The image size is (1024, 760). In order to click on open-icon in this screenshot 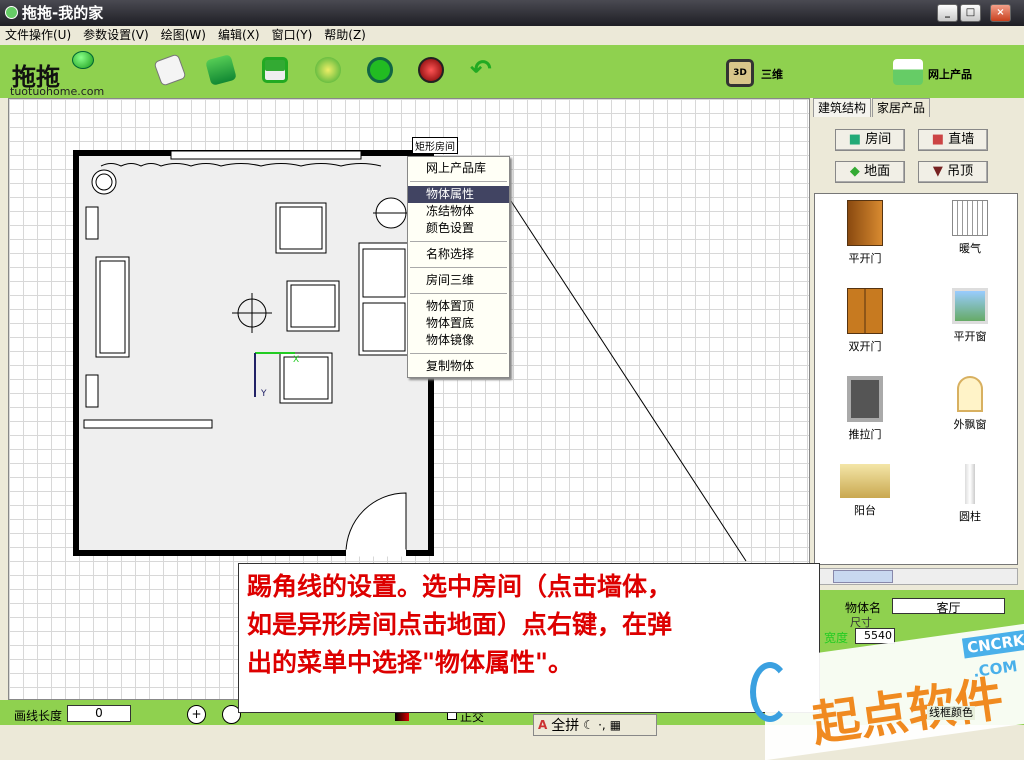, I will do `click(221, 70)`.